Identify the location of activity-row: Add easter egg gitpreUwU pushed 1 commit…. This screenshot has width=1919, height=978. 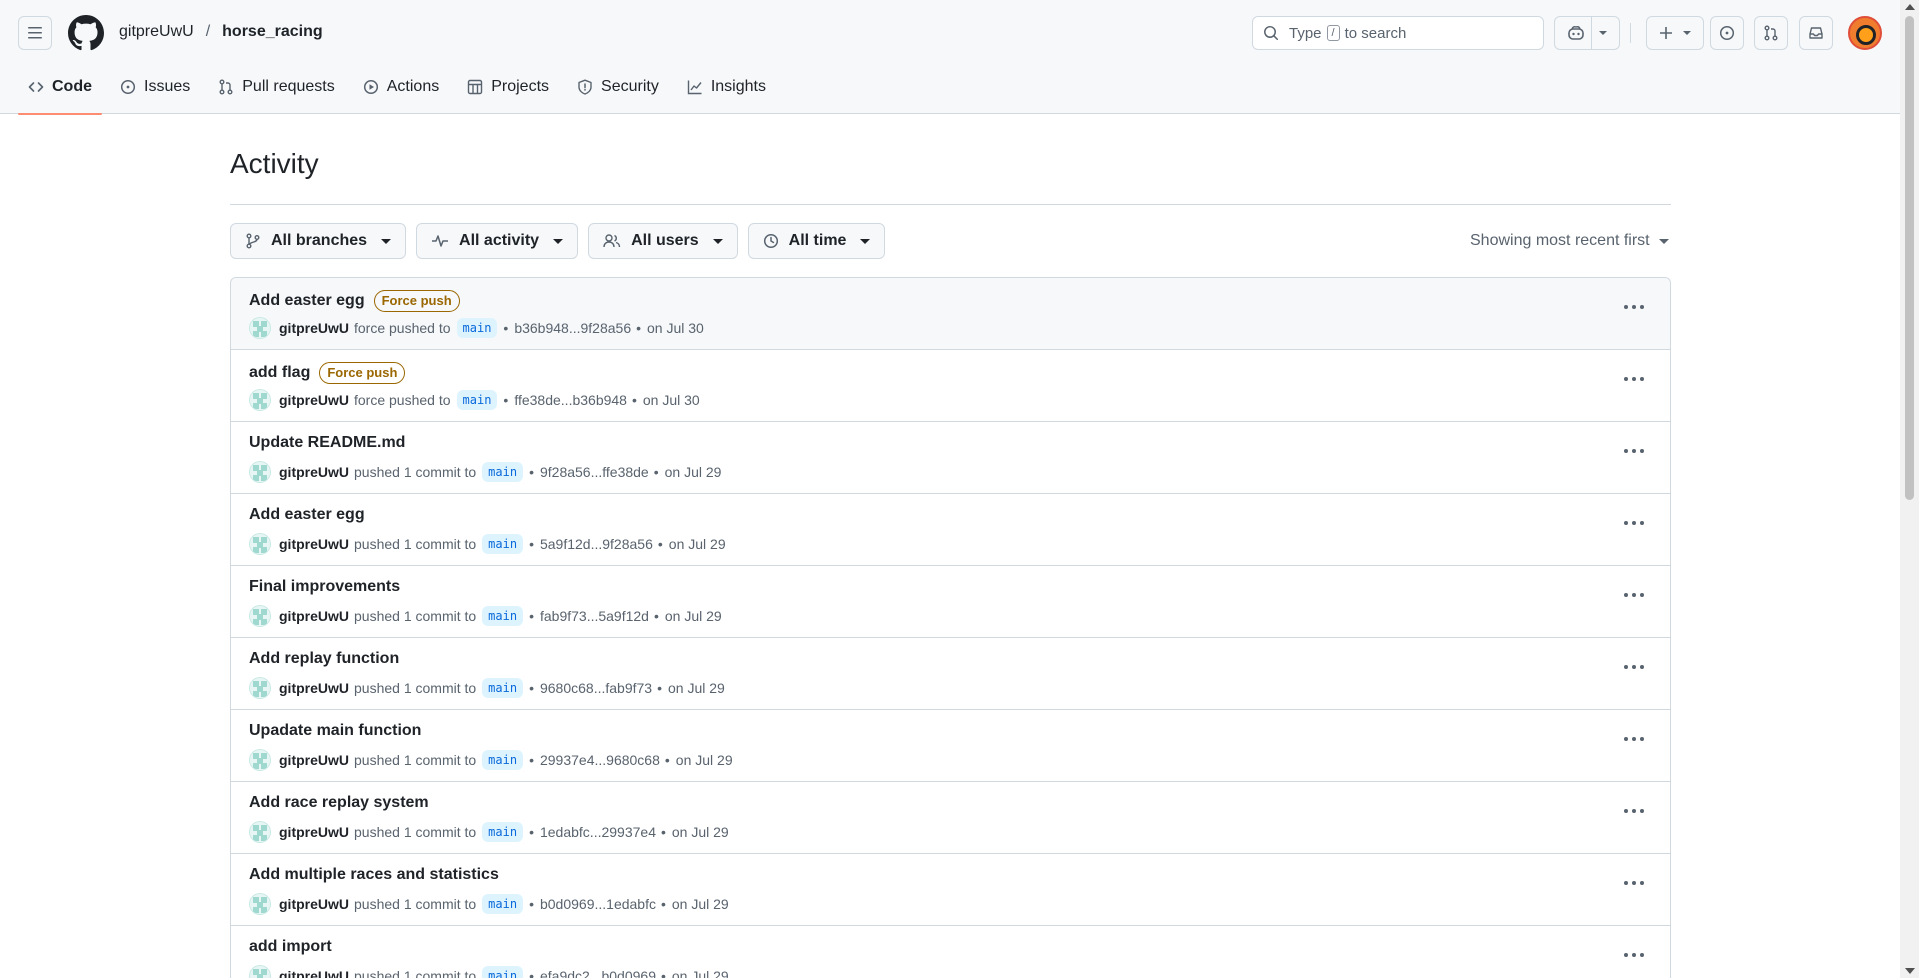
(950, 530).